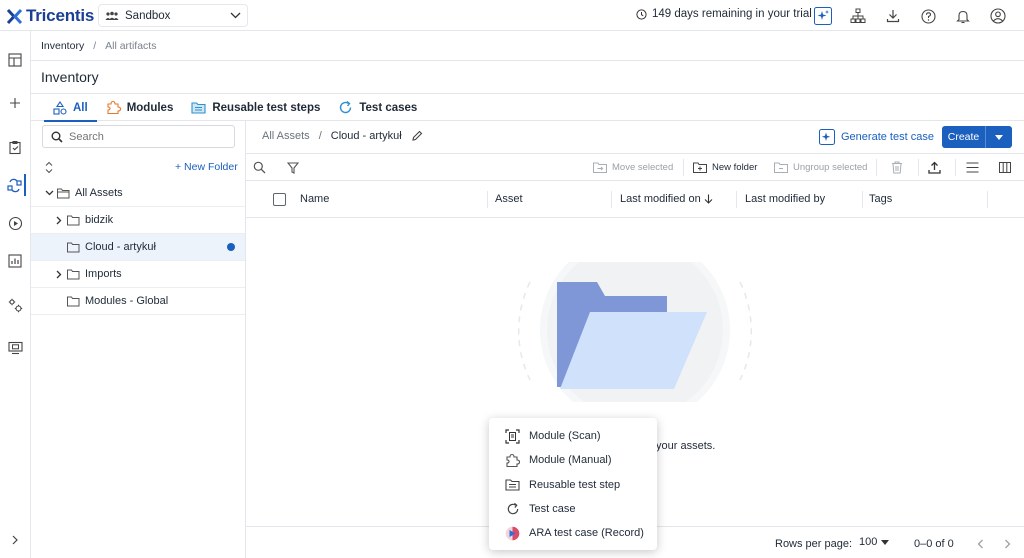 This screenshot has height=558, width=1024. I want to click on scan-icon, so click(512, 436).